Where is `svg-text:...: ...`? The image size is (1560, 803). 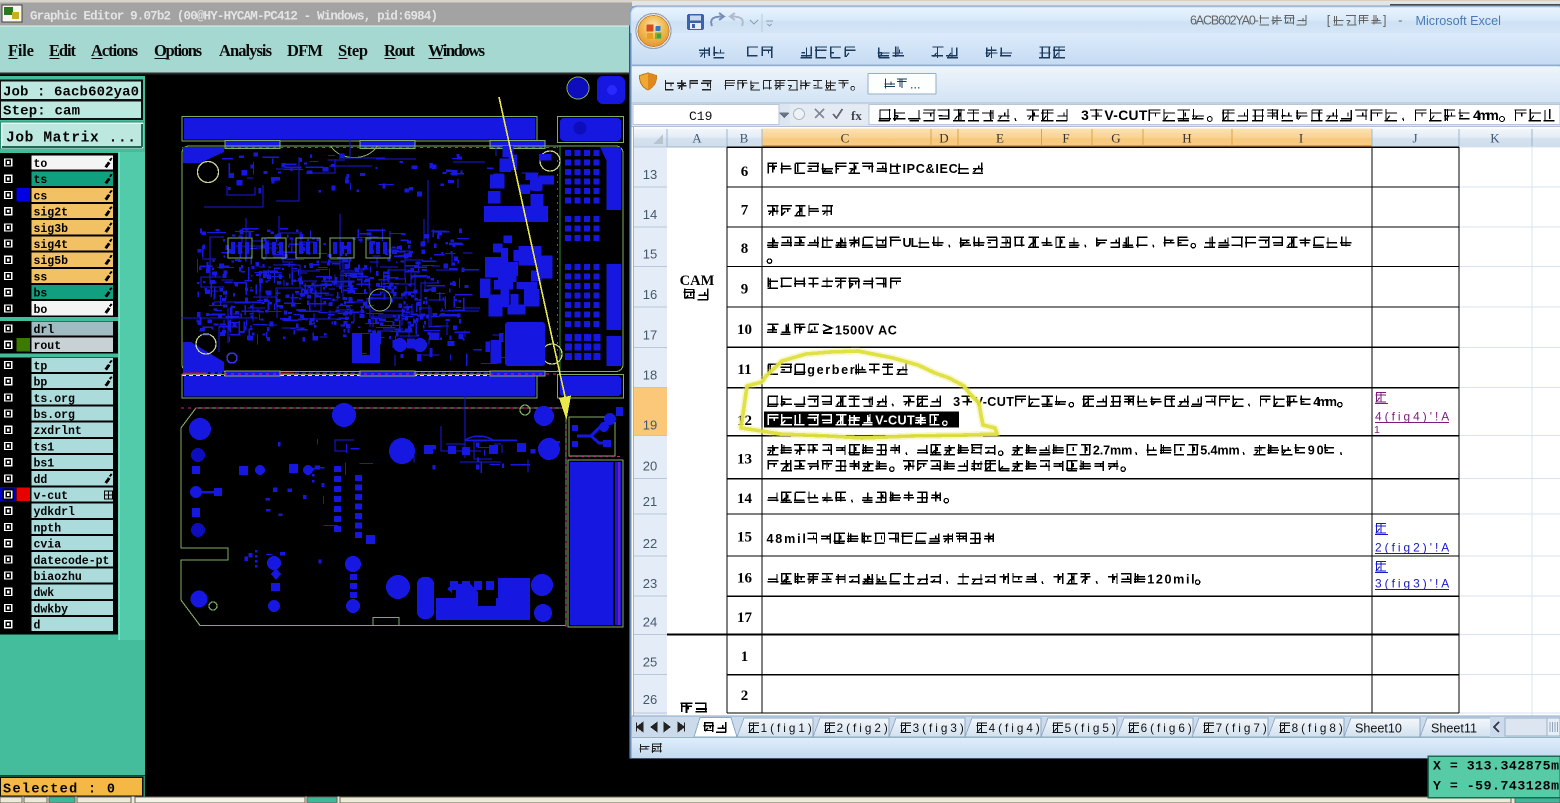
svg-text:...: ... is located at coordinates (915, 85).